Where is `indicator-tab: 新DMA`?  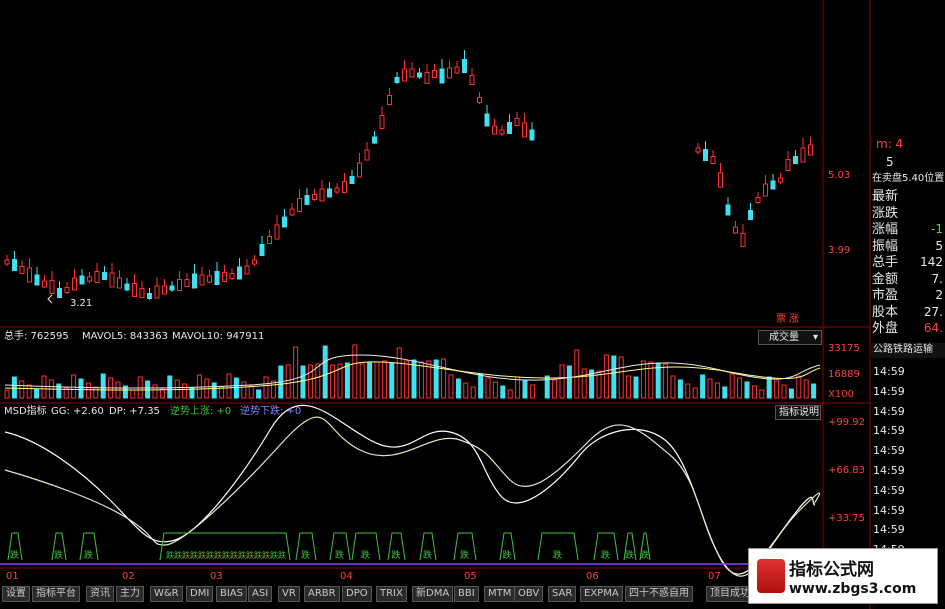 indicator-tab: 新DMA is located at coordinates (433, 594).